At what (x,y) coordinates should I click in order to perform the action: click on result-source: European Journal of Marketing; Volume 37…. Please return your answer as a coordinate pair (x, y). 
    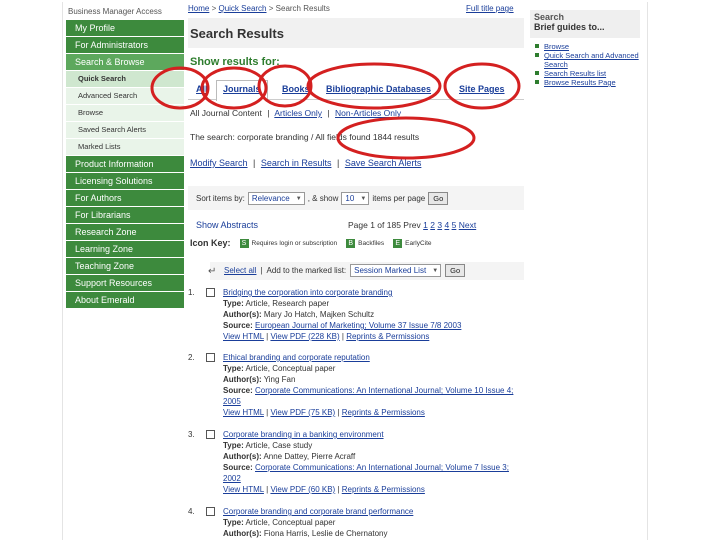
    Looking at the image, I should click on (358, 325).